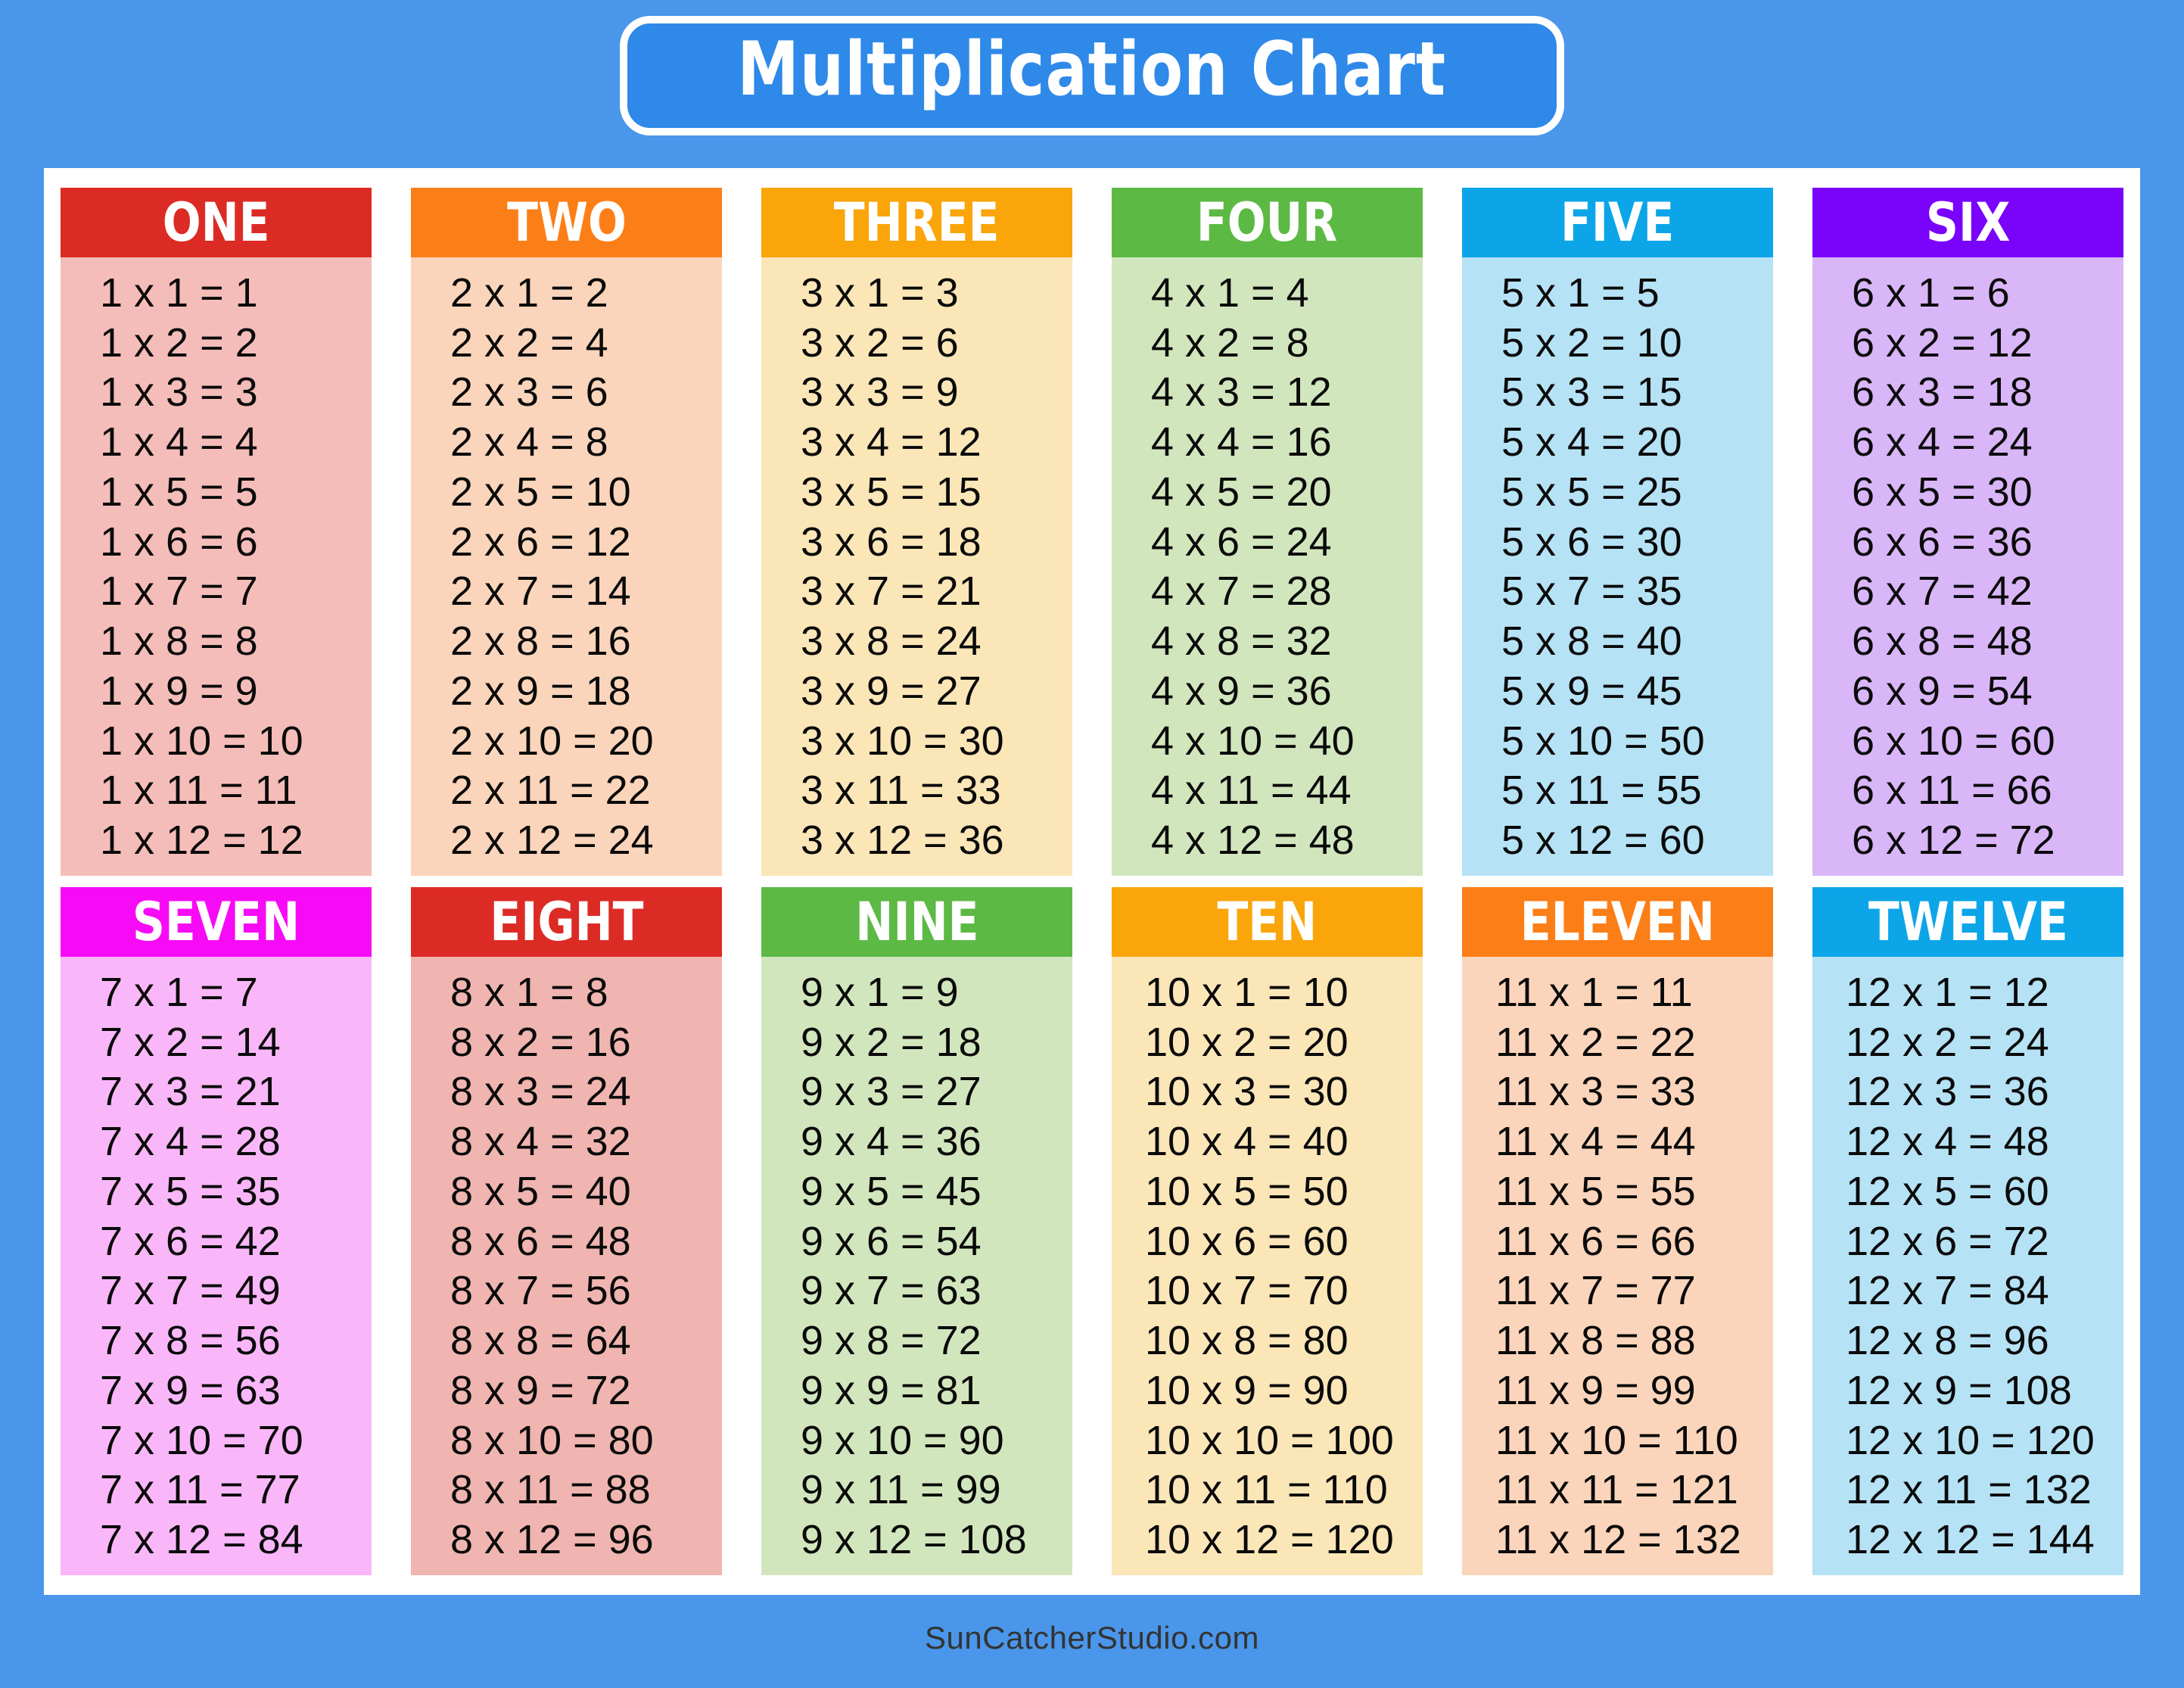 This screenshot has height=1688, width=2184. I want to click on table-row: 9 x 9 = 81, so click(891, 1390).